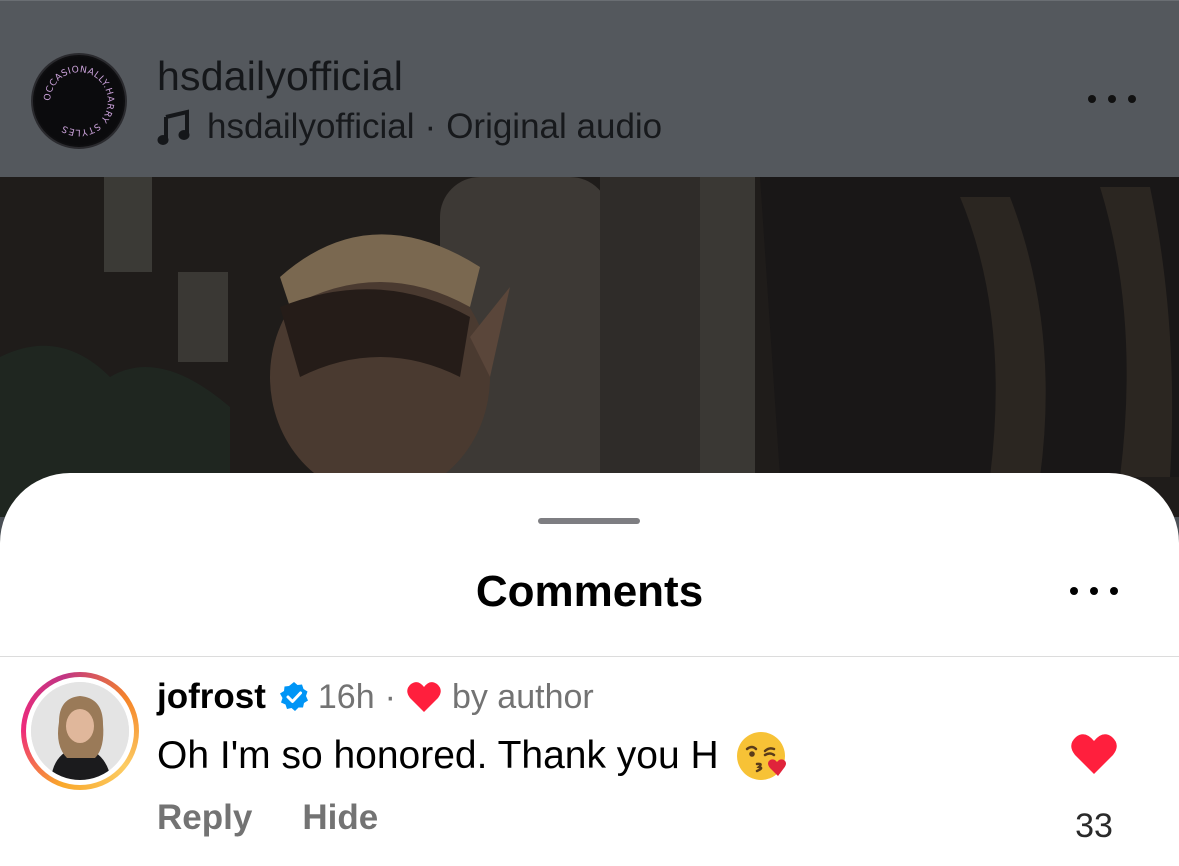 The height and width of the screenshot is (866, 1179). What do you see at coordinates (174, 127) in the screenshot?
I see `music-note-icon` at bounding box center [174, 127].